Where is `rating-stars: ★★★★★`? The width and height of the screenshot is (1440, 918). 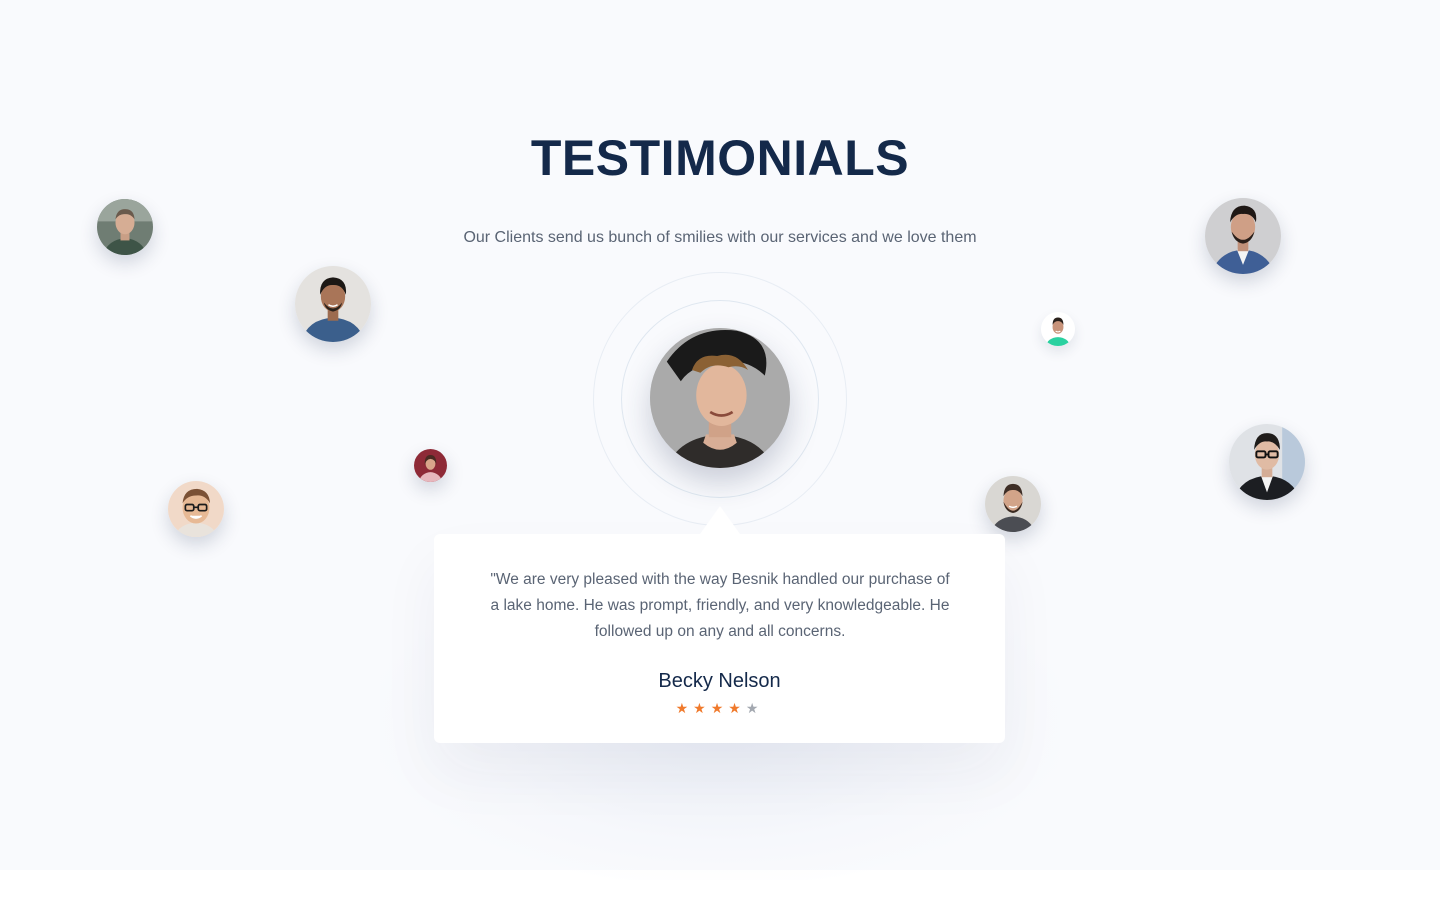 rating-stars: ★★★★★ is located at coordinates (719, 709).